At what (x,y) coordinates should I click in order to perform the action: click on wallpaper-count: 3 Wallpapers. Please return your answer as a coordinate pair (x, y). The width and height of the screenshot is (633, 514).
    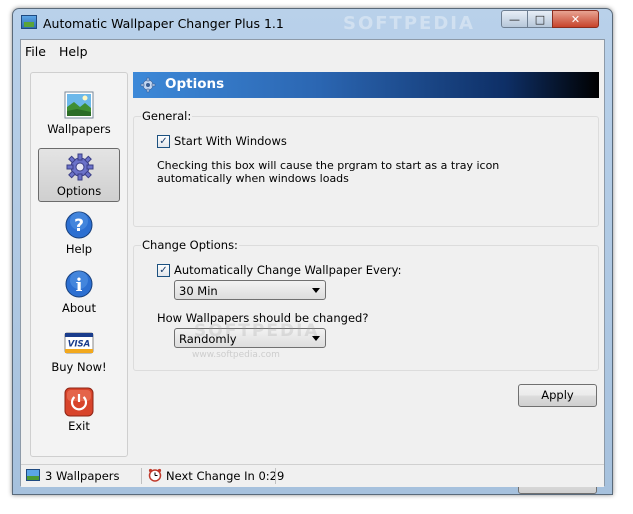
    Looking at the image, I should click on (82, 476).